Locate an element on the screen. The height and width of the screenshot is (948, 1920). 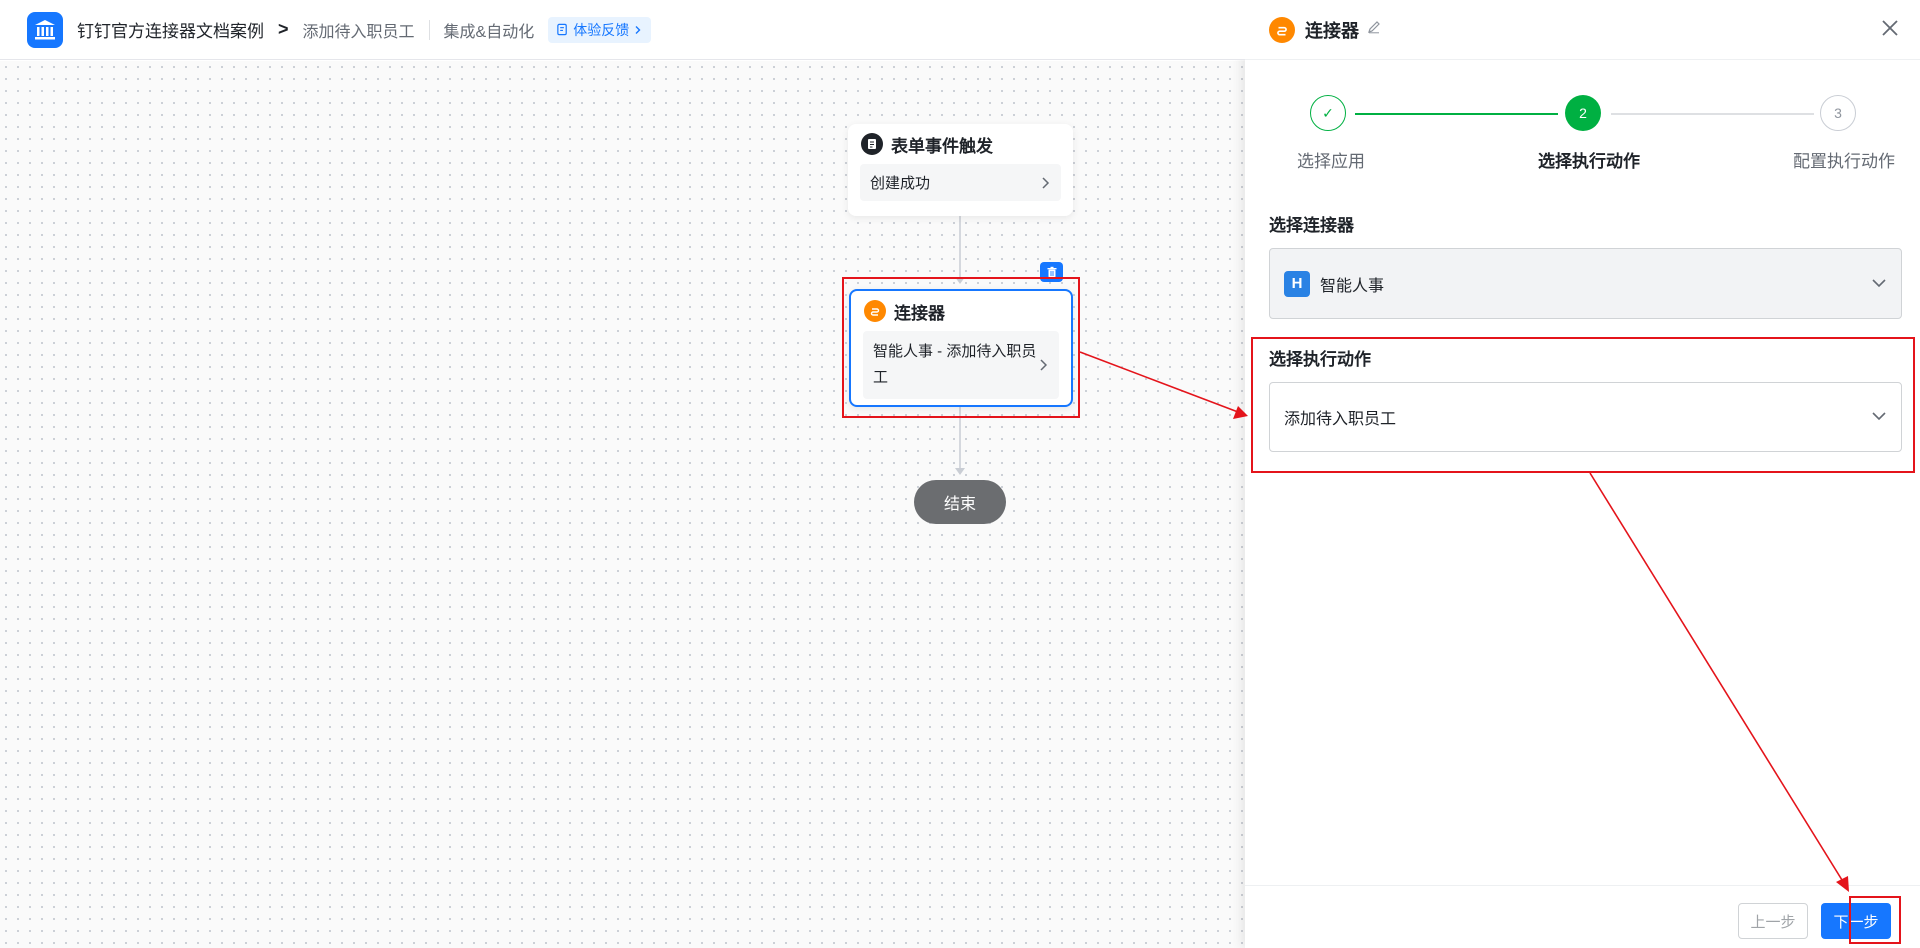
form-document-icon is located at coordinates (872, 144).